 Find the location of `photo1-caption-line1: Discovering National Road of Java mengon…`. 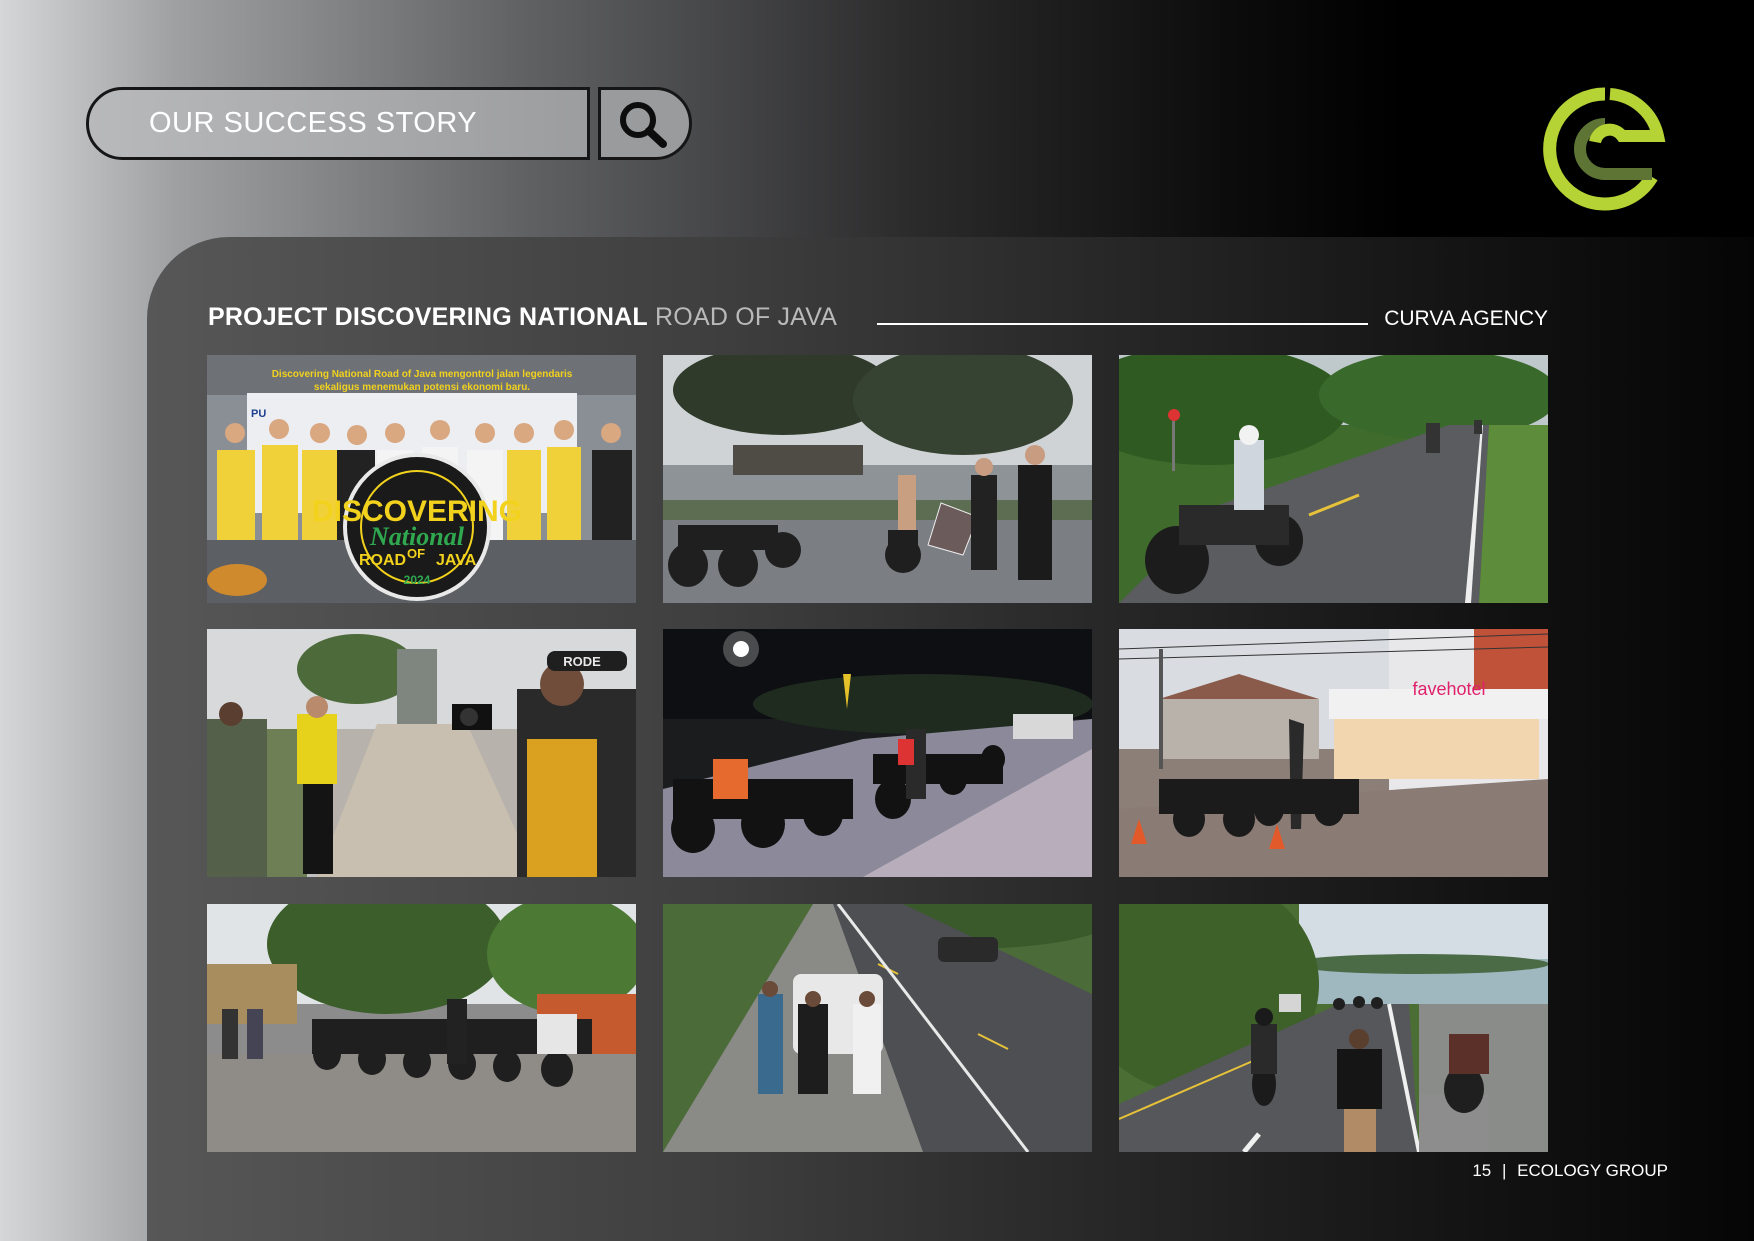

photo1-caption-line1: Discovering National Road of Java mengon… is located at coordinates (422, 374).